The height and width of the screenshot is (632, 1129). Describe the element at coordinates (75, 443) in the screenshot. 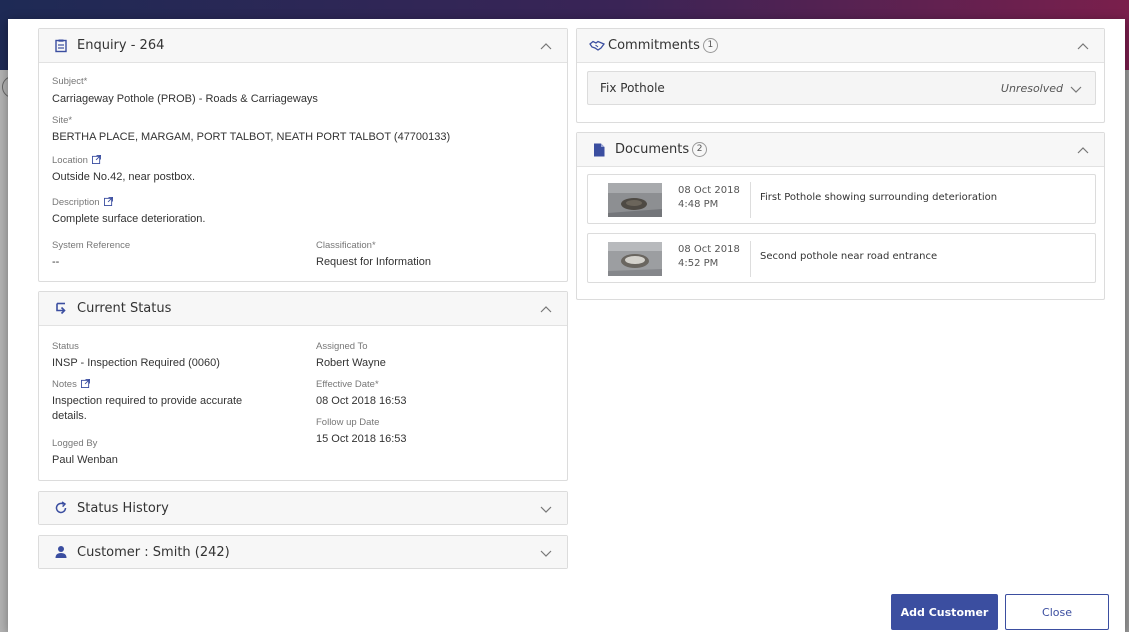

I see `logged-by-label: Logged By` at that location.